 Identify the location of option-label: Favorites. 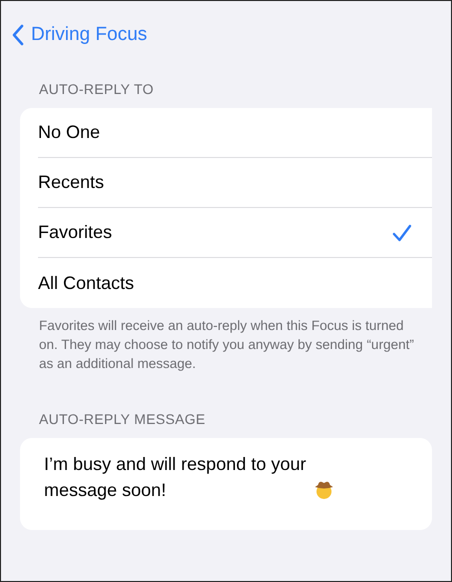
(75, 232).